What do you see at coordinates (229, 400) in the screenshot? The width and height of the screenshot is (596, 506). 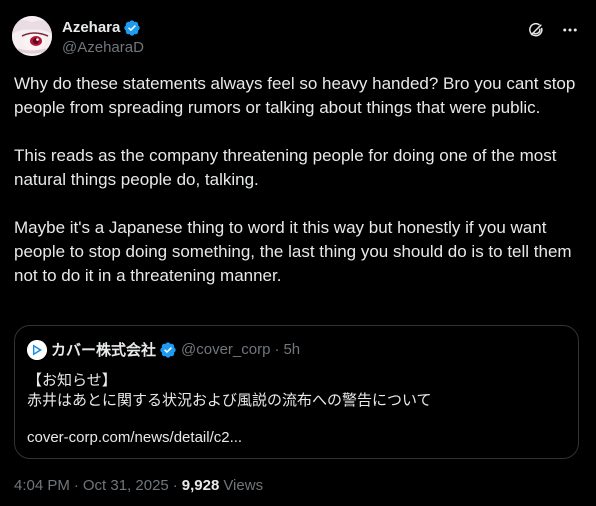 I see `quoted-line: 赤井はあとに関する状況および風説の流布への警告について` at bounding box center [229, 400].